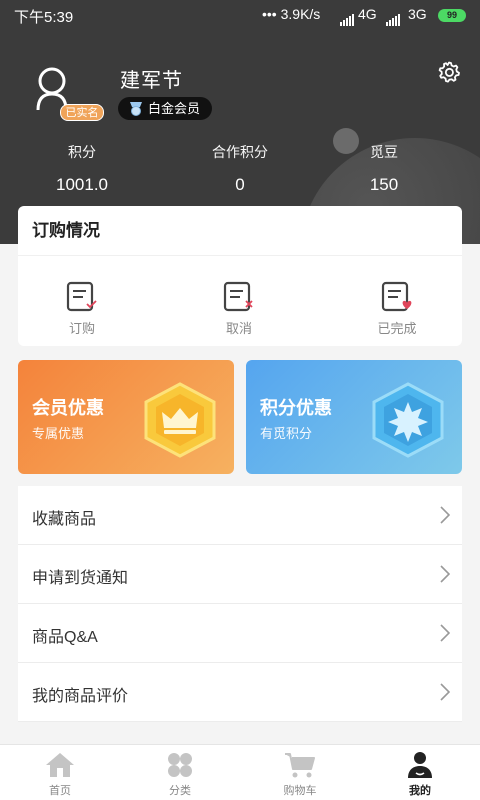  Describe the element at coordinates (384, 184) in the screenshot. I see `stat-value: 150` at that location.